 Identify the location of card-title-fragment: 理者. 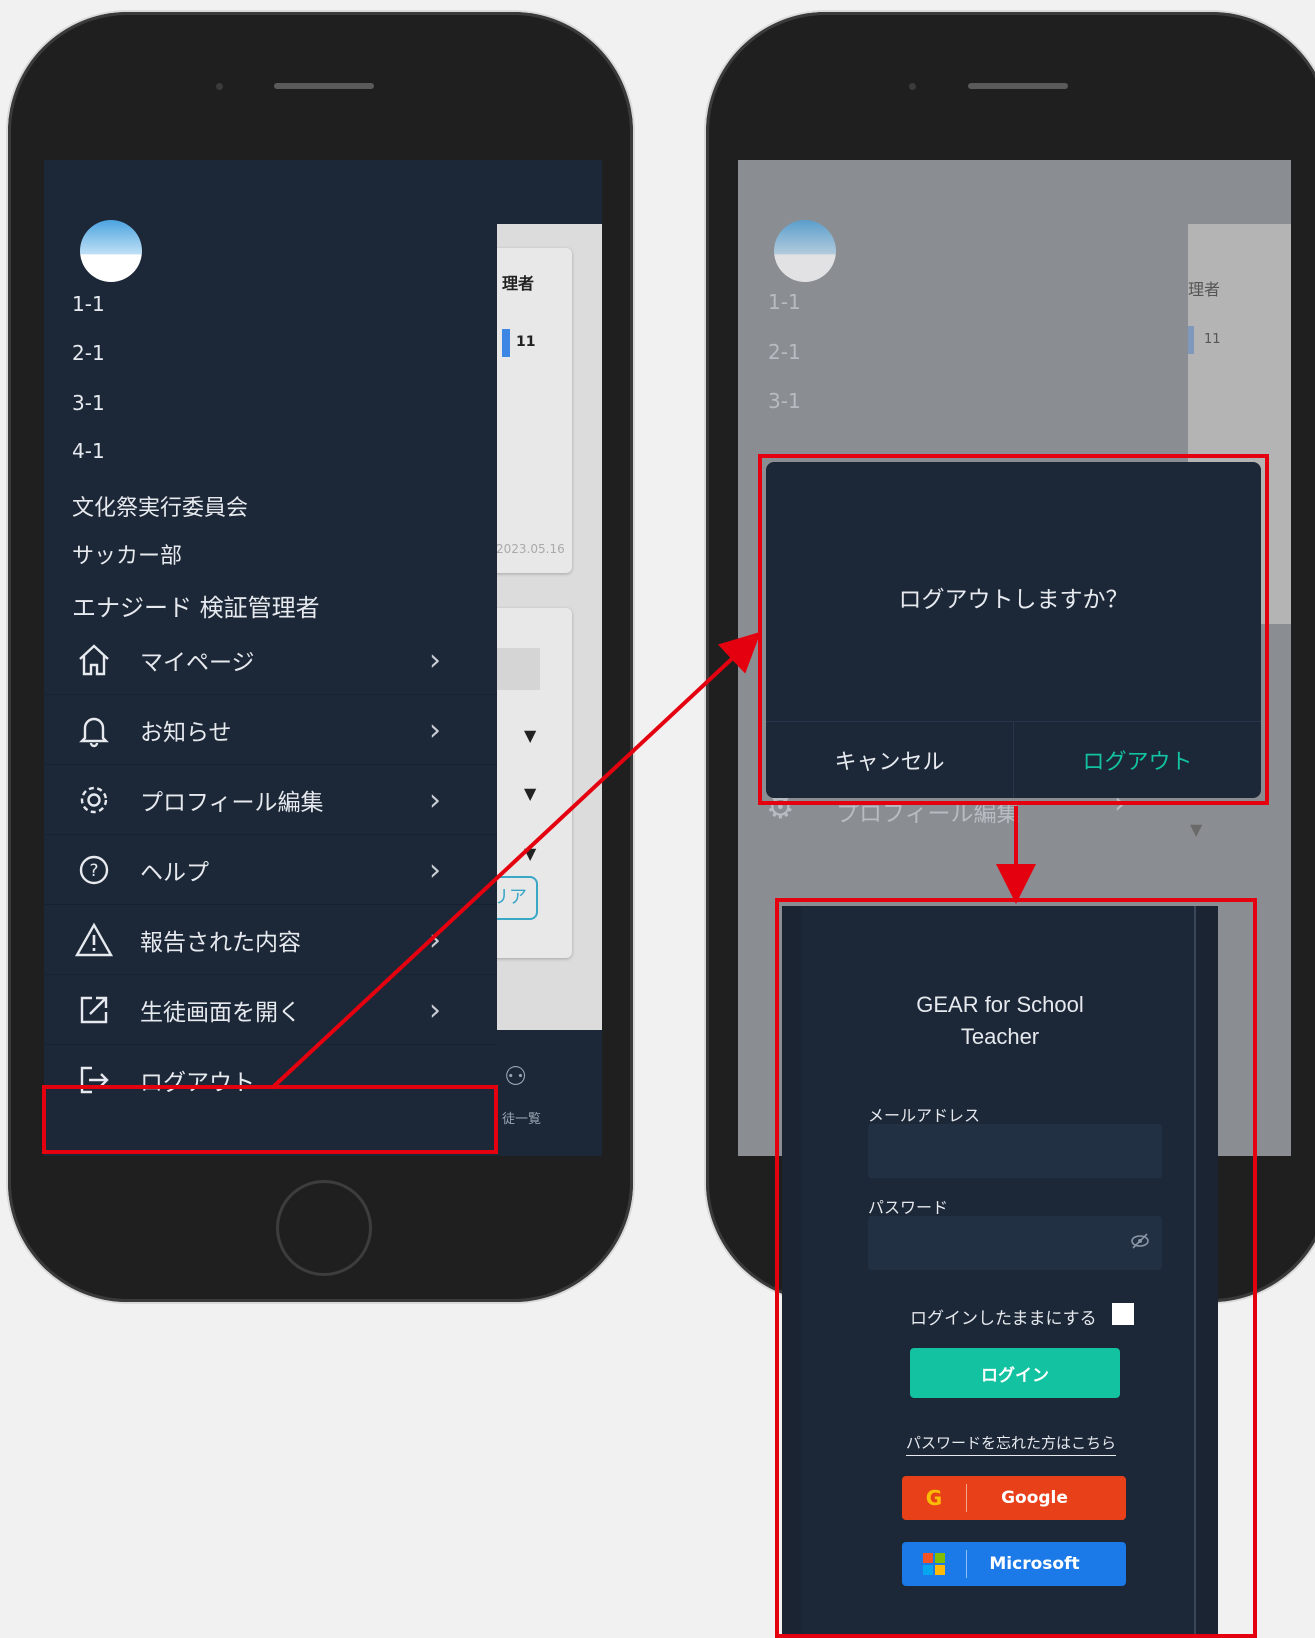
(518, 283).